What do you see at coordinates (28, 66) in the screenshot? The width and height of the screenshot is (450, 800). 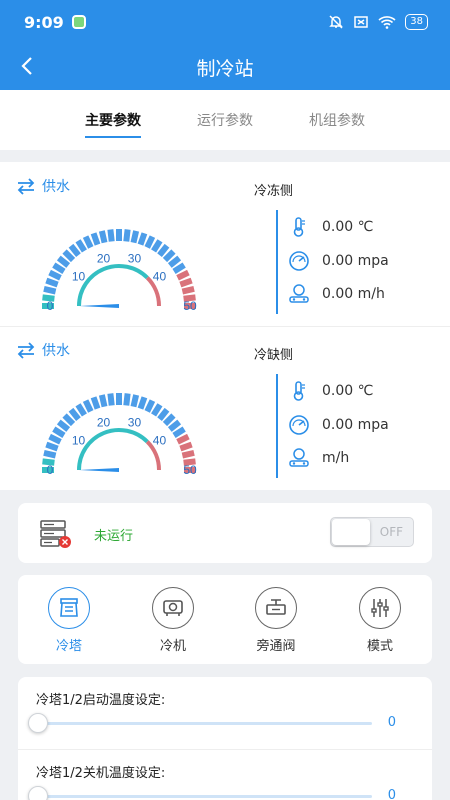 I see `back-arrow-icon` at bounding box center [28, 66].